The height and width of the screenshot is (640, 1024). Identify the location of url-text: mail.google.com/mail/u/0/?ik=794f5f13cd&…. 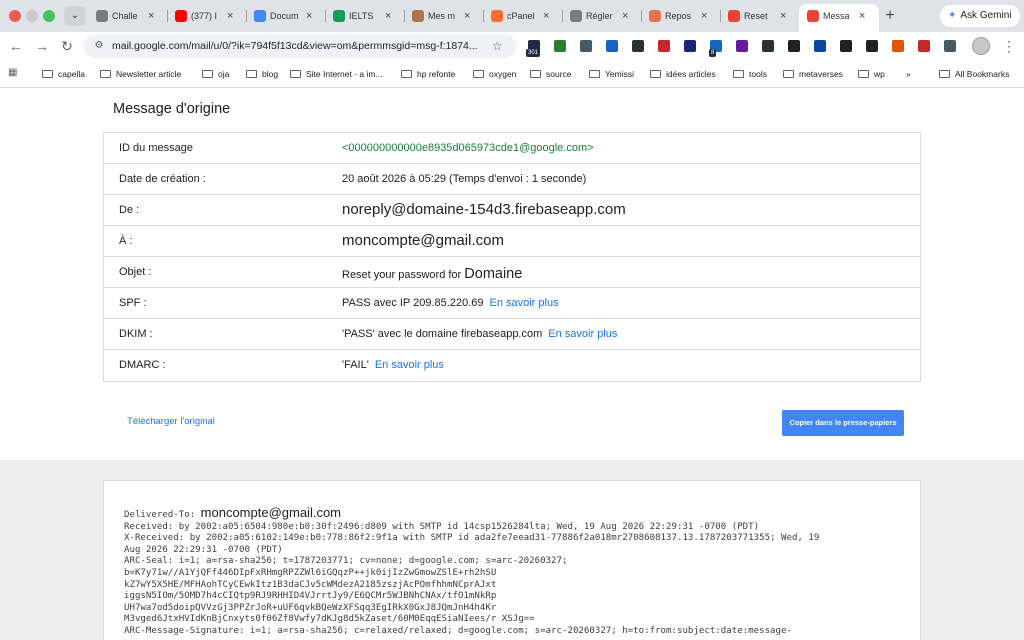
(302, 46).